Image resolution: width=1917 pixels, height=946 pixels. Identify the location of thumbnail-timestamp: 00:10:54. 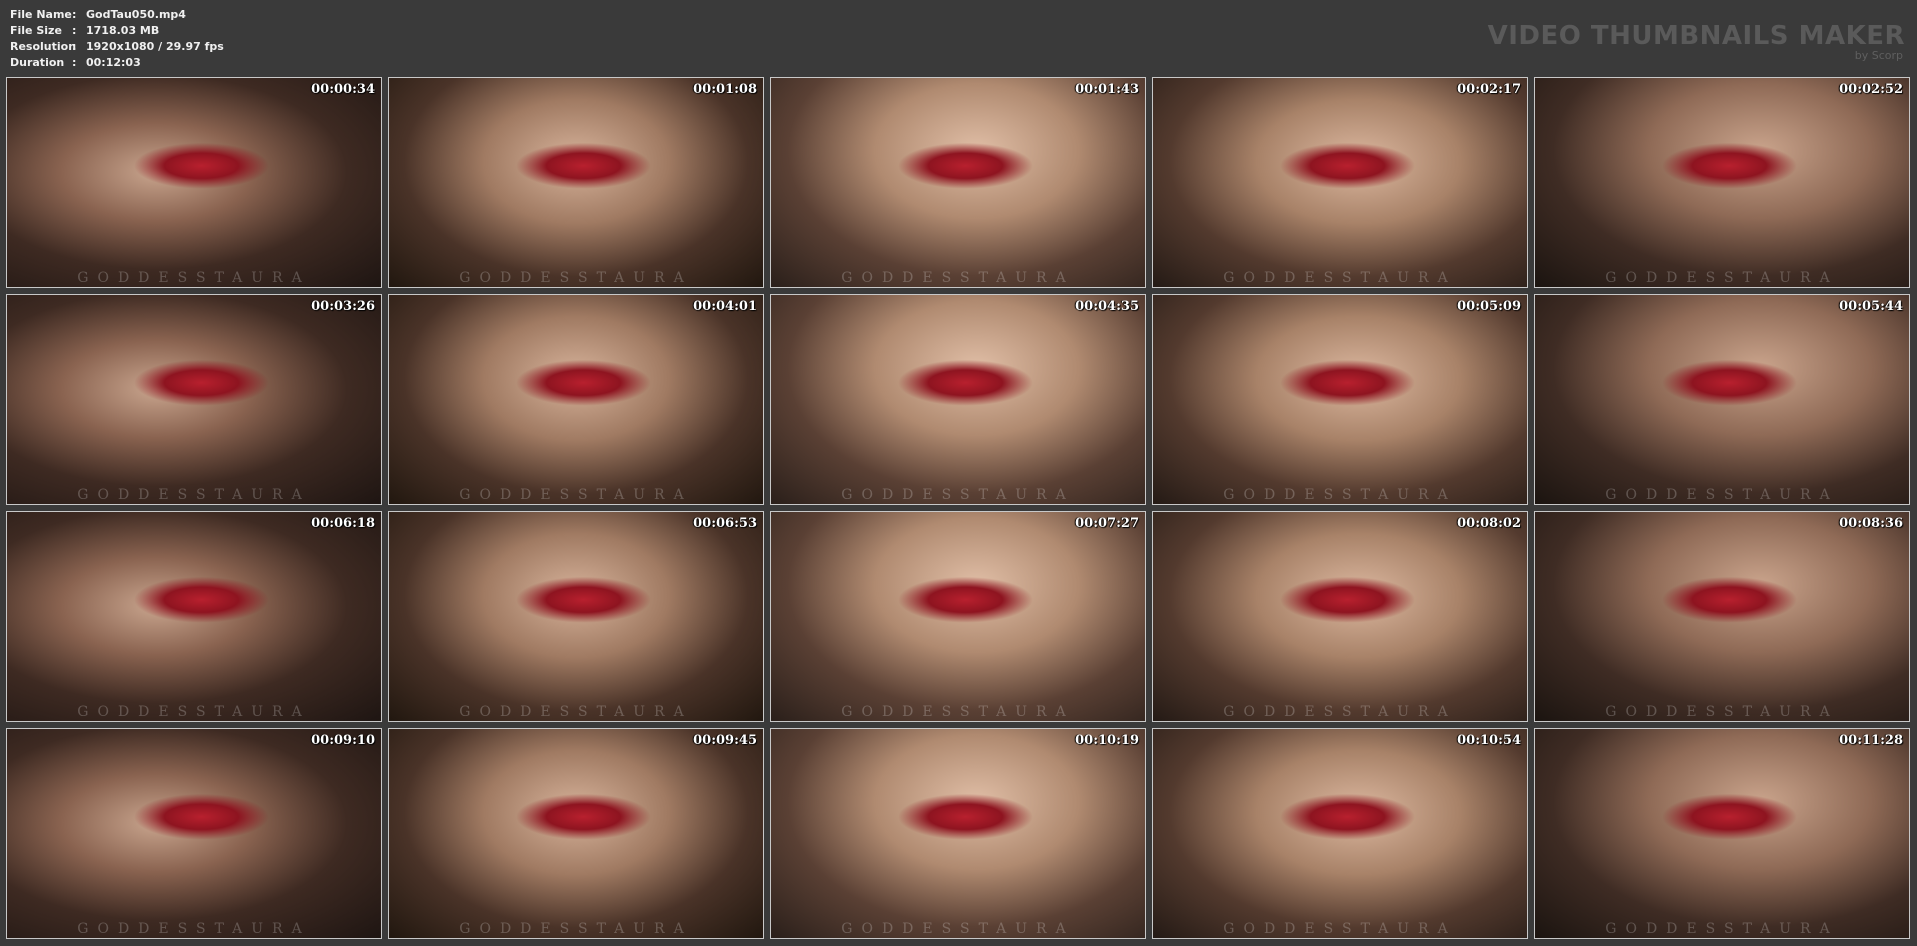
(1489, 740).